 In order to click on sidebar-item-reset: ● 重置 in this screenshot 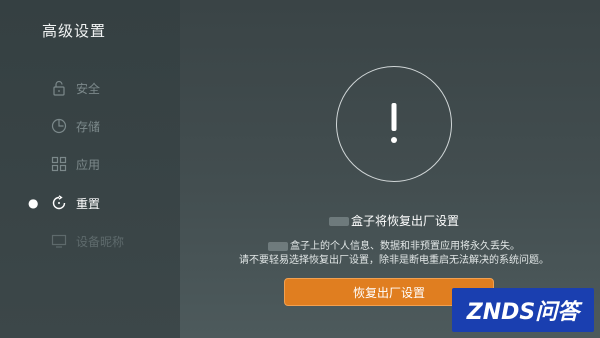, I will do `click(98, 203)`.